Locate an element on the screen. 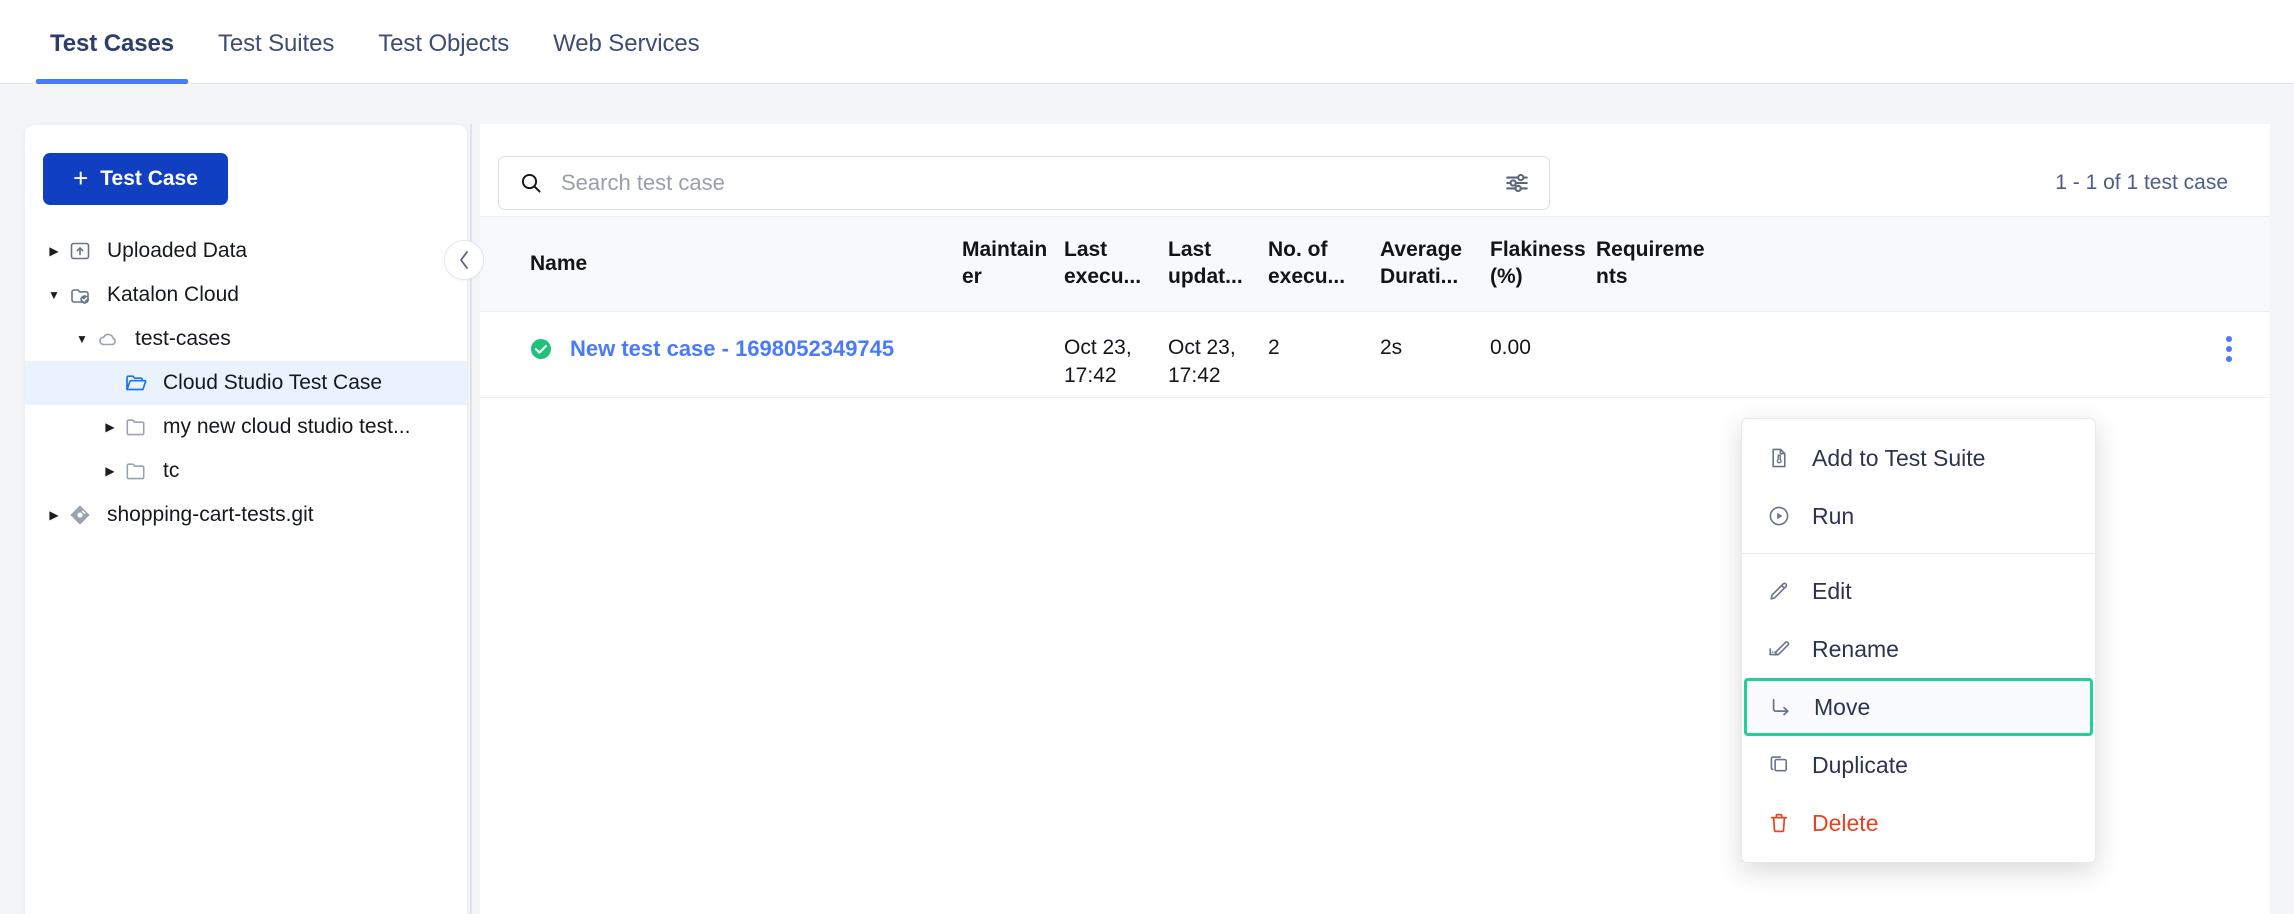 The height and width of the screenshot is (914, 2294). menu-item-add-to-test-suite: Add to Test Suite is located at coordinates (1918, 458).